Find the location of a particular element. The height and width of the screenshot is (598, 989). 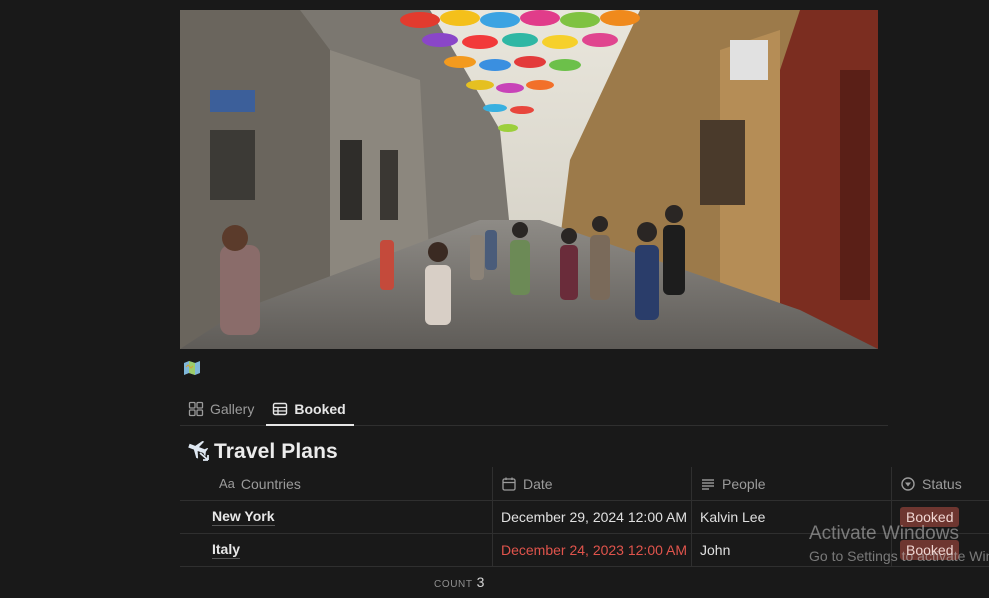

column-header-status: Status is located at coordinates (940, 483).